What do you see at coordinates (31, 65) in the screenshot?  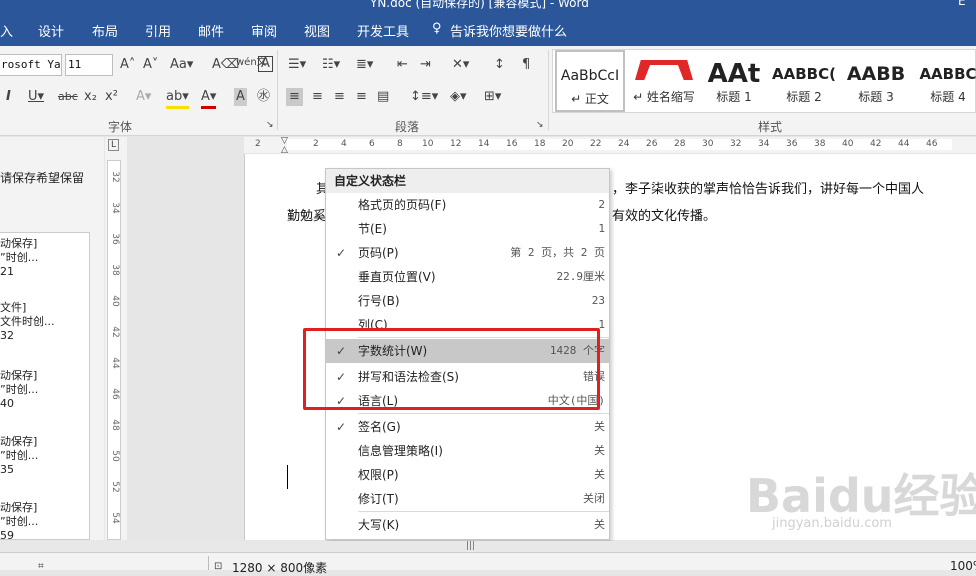 I see `font-name-box: rosoft Ya` at bounding box center [31, 65].